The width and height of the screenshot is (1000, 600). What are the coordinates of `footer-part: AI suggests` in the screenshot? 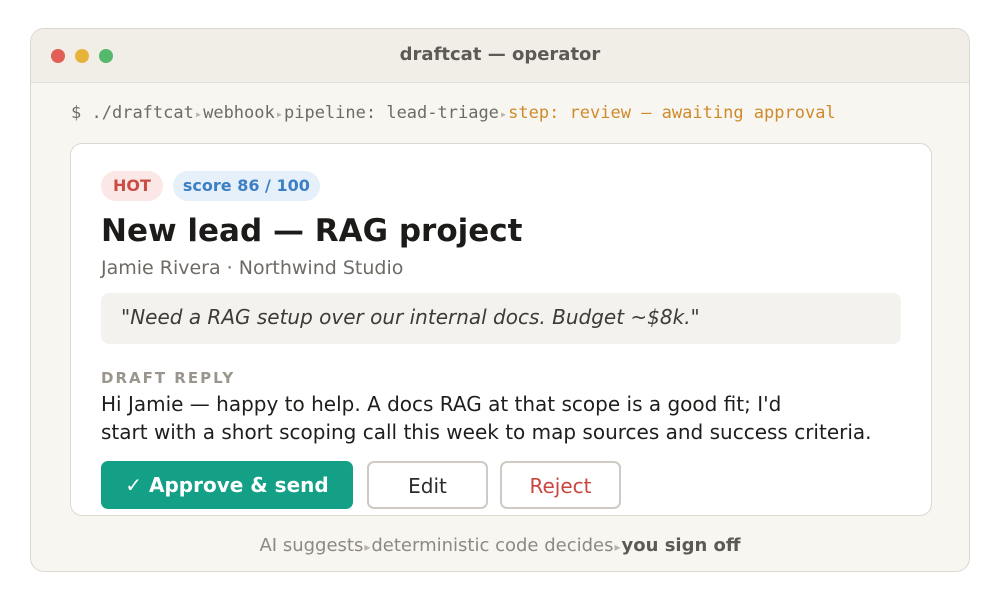 It's located at (311, 545).